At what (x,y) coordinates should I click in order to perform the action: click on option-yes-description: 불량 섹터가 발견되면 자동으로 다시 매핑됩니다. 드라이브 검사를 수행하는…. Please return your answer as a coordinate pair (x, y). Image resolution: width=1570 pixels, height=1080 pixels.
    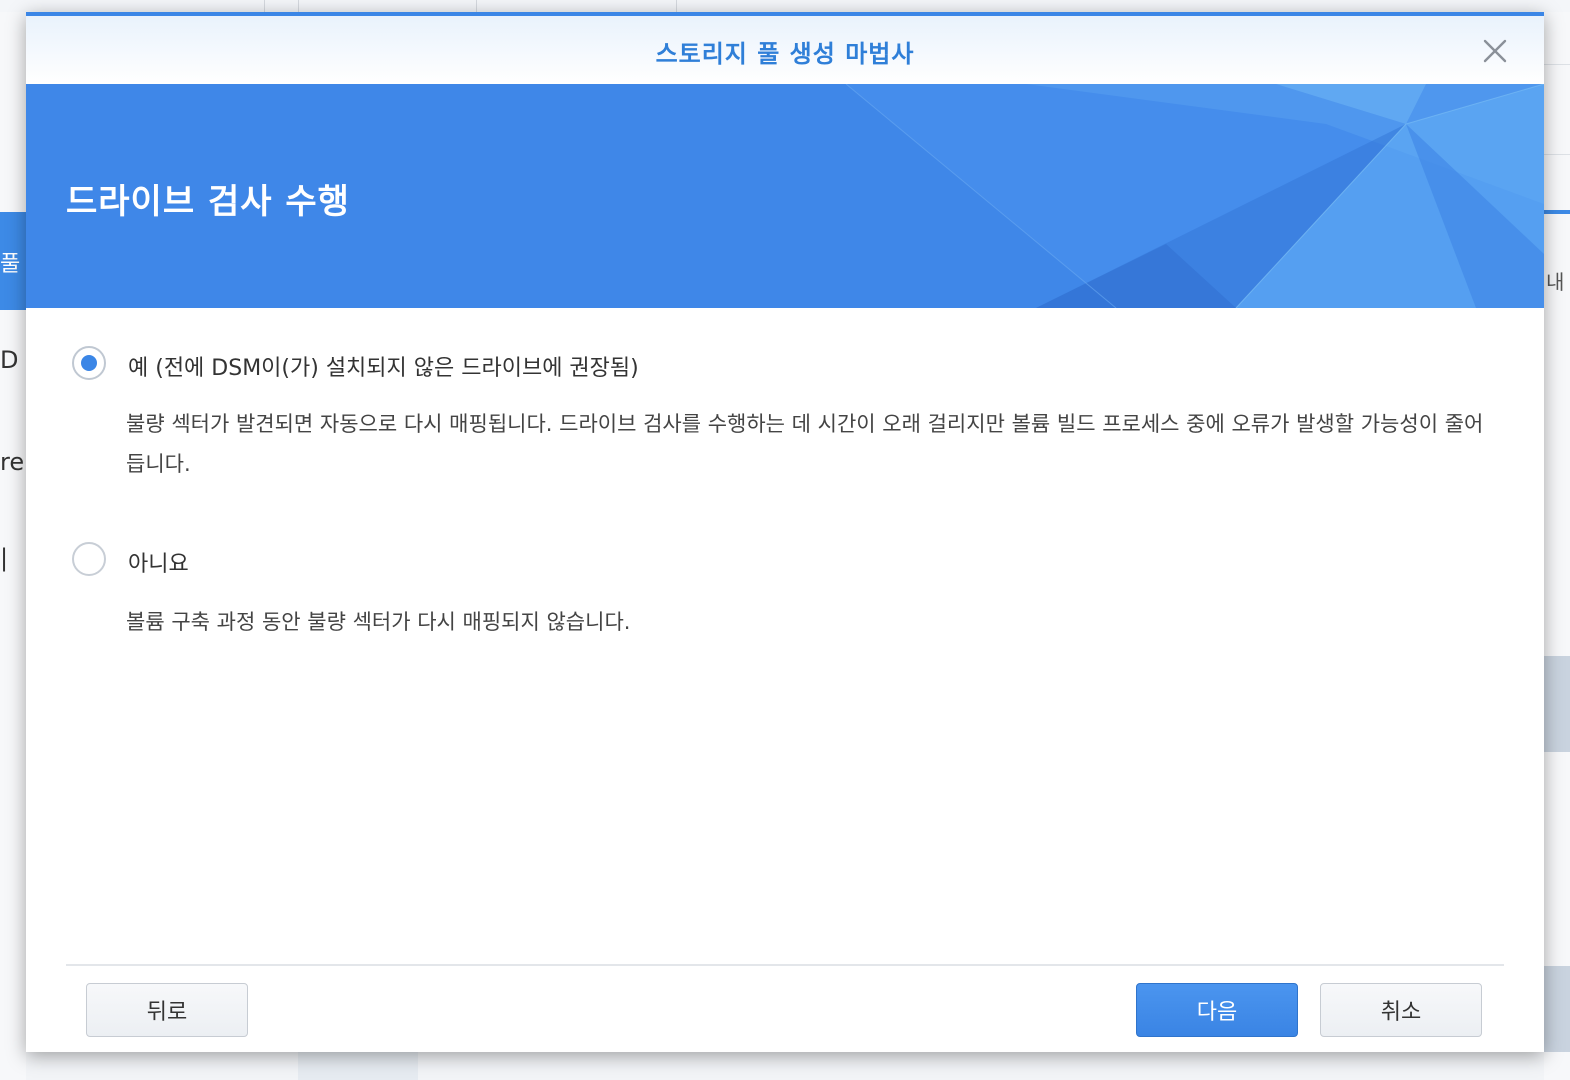
    Looking at the image, I should click on (805, 444).